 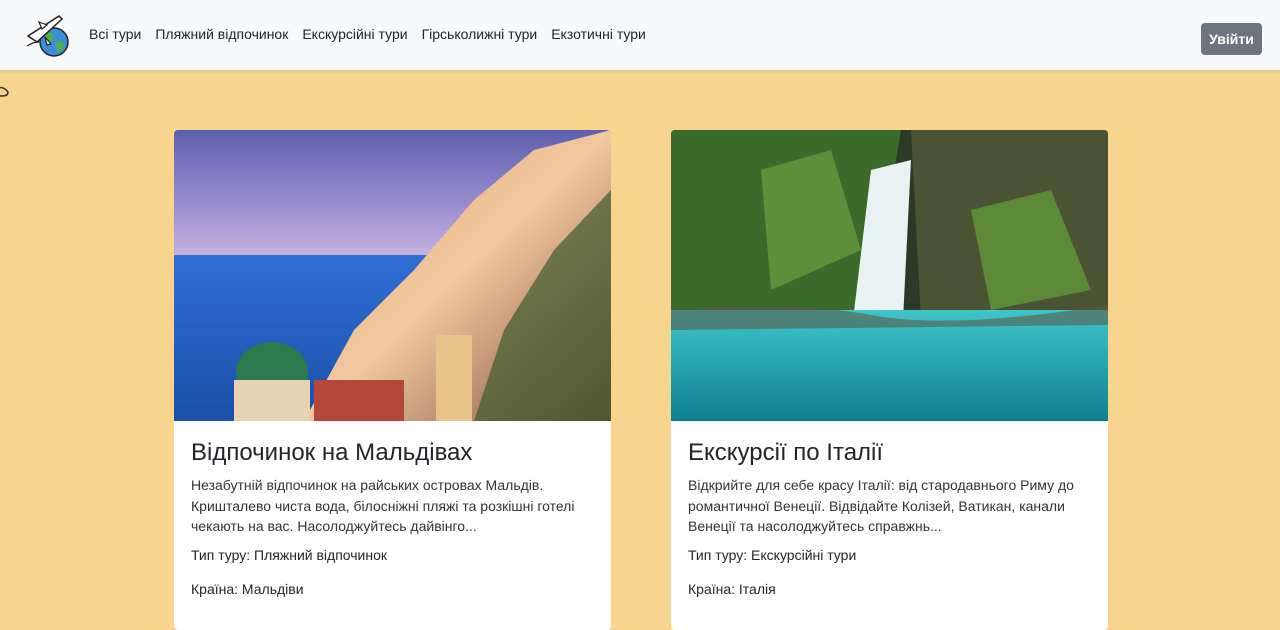 What do you see at coordinates (331, 453) in the screenshot?
I see `card-title: Відпочинок на Мальдівах` at bounding box center [331, 453].